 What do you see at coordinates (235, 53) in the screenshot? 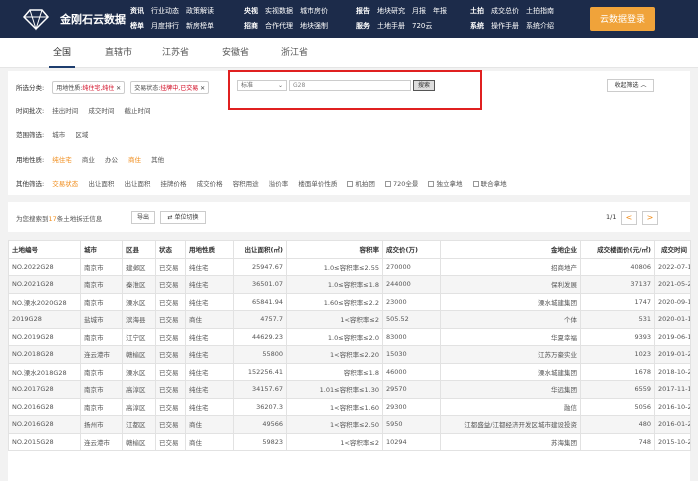
I see `tab-anhui: 安徽省` at bounding box center [235, 53].